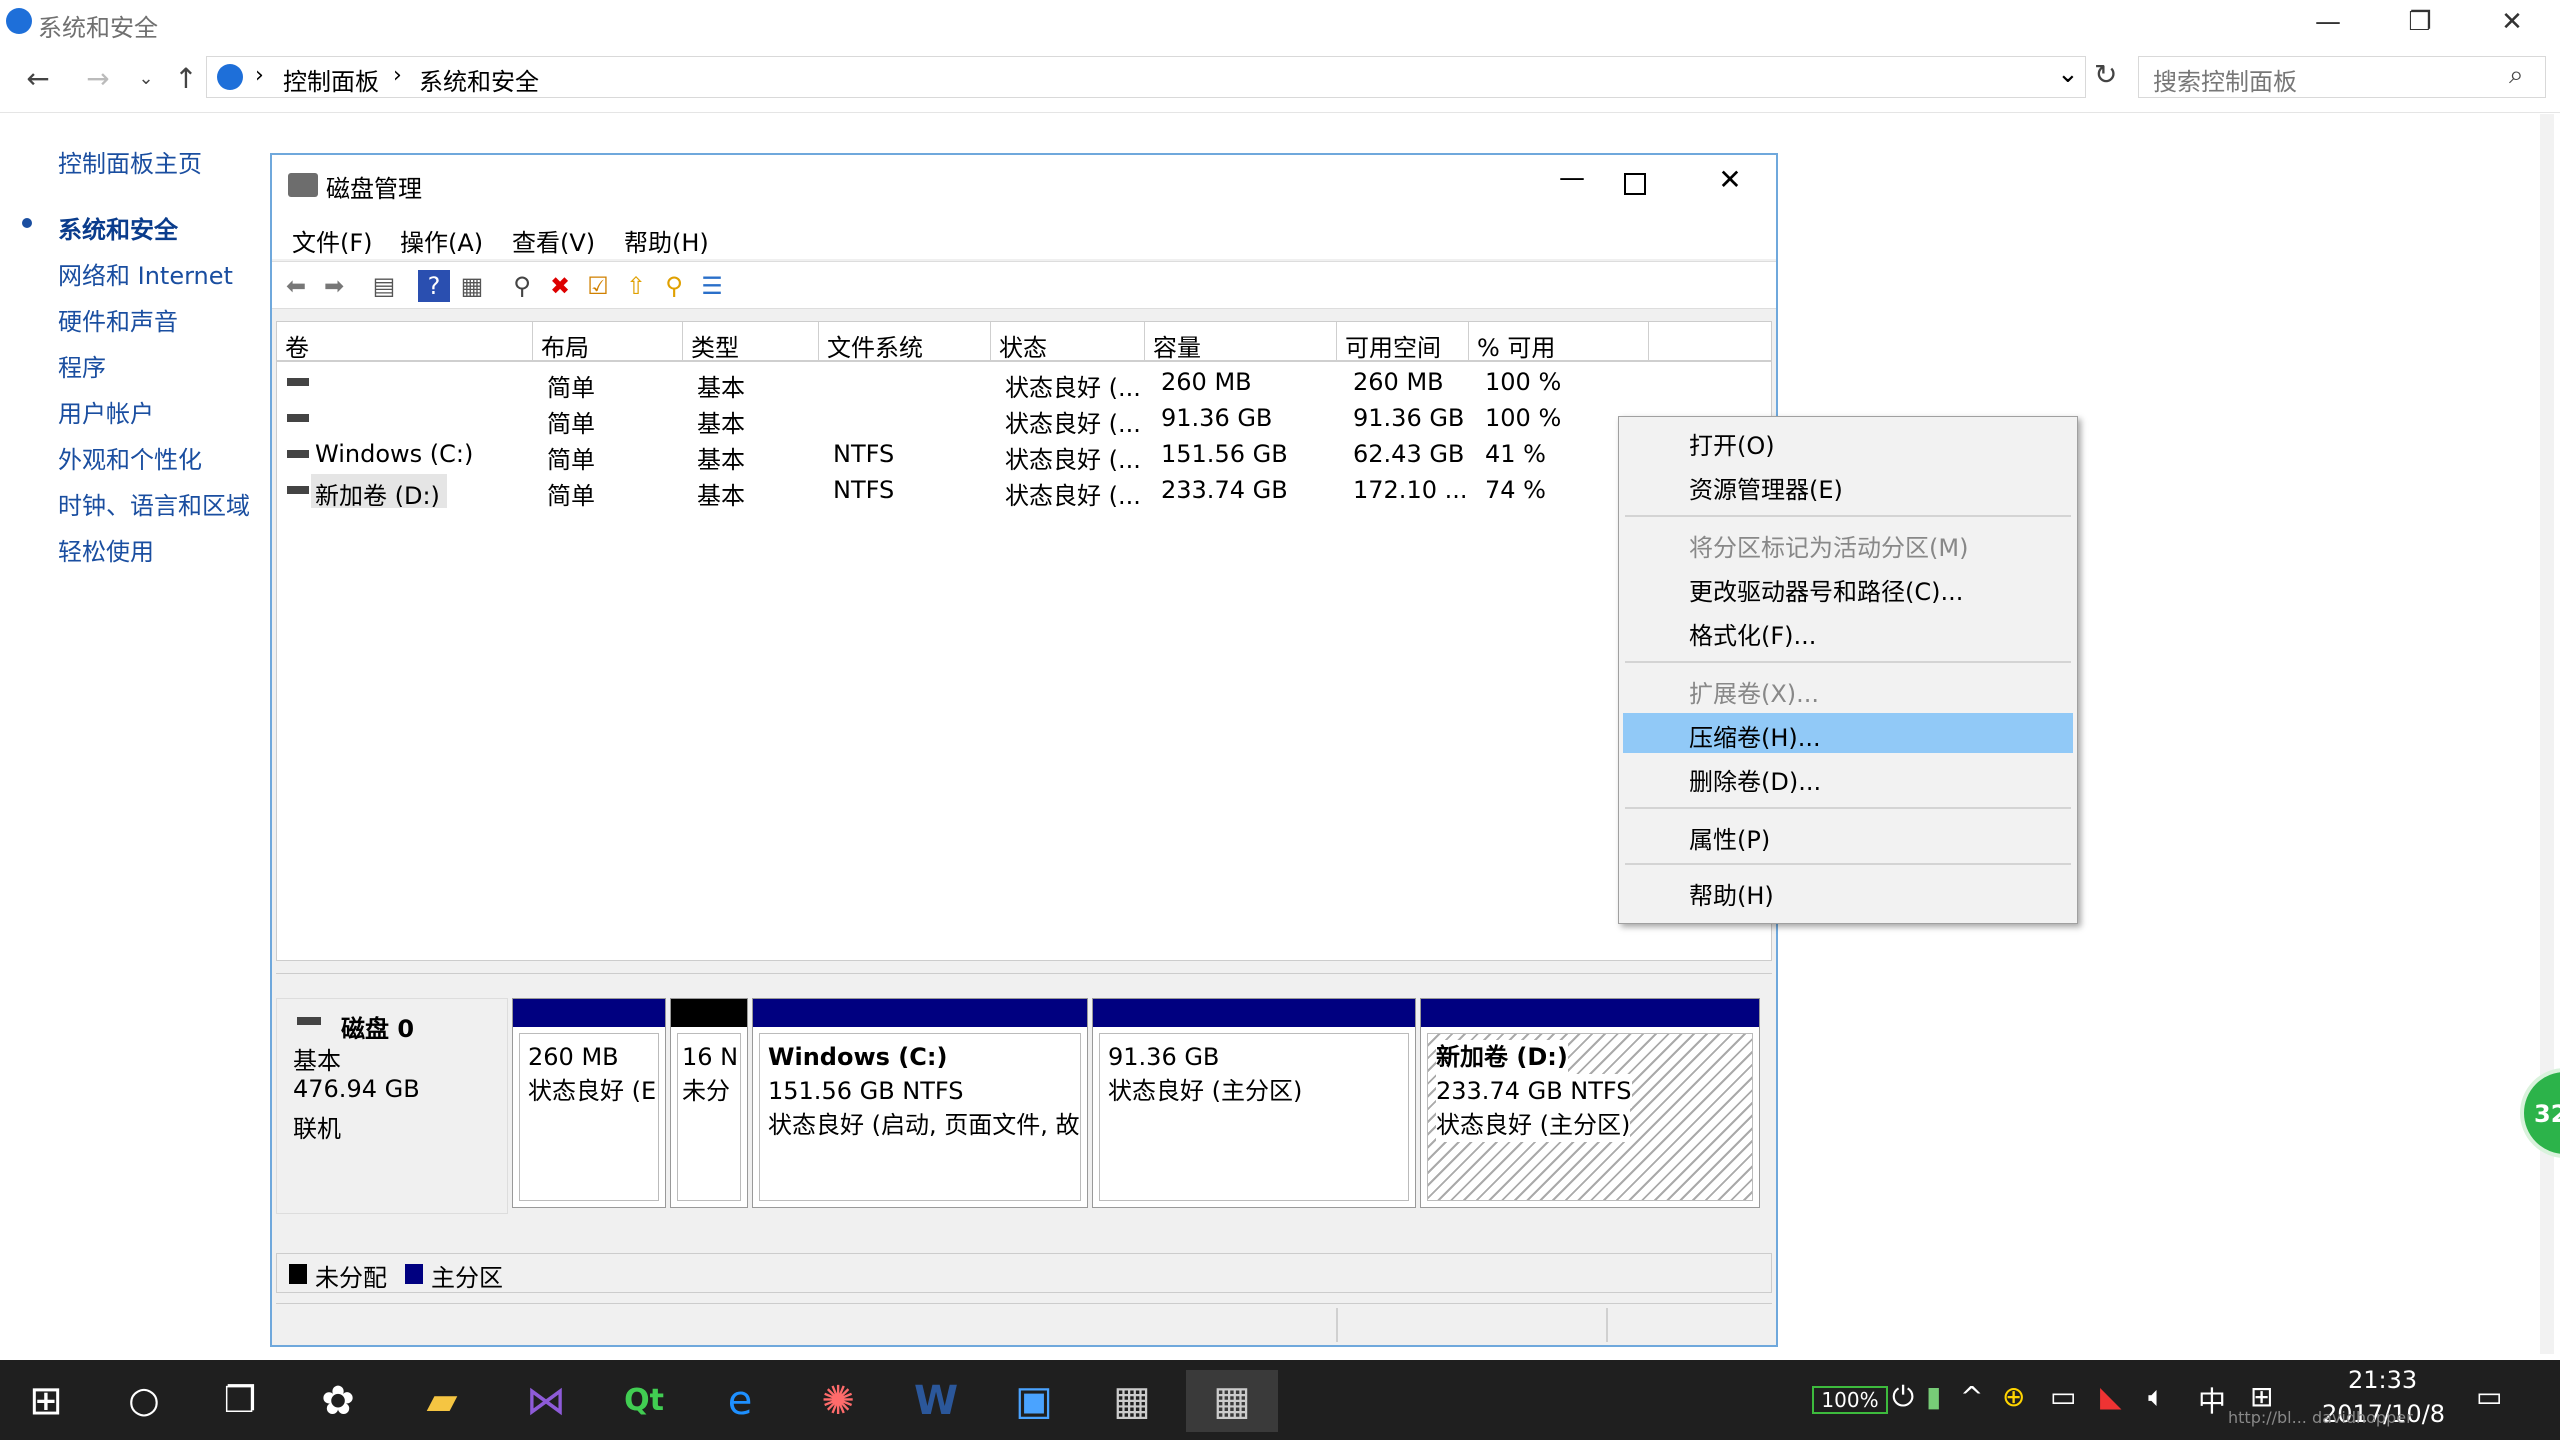  What do you see at coordinates (441, 240) in the screenshot?
I see `menu-action: 操作(A)` at bounding box center [441, 240].